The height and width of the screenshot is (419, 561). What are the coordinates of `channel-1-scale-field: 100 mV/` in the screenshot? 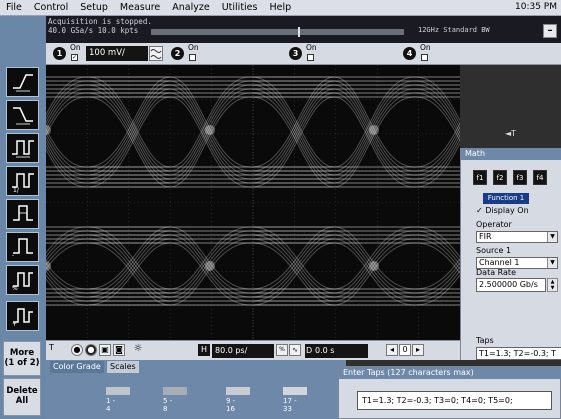 It's located at (117, 53).